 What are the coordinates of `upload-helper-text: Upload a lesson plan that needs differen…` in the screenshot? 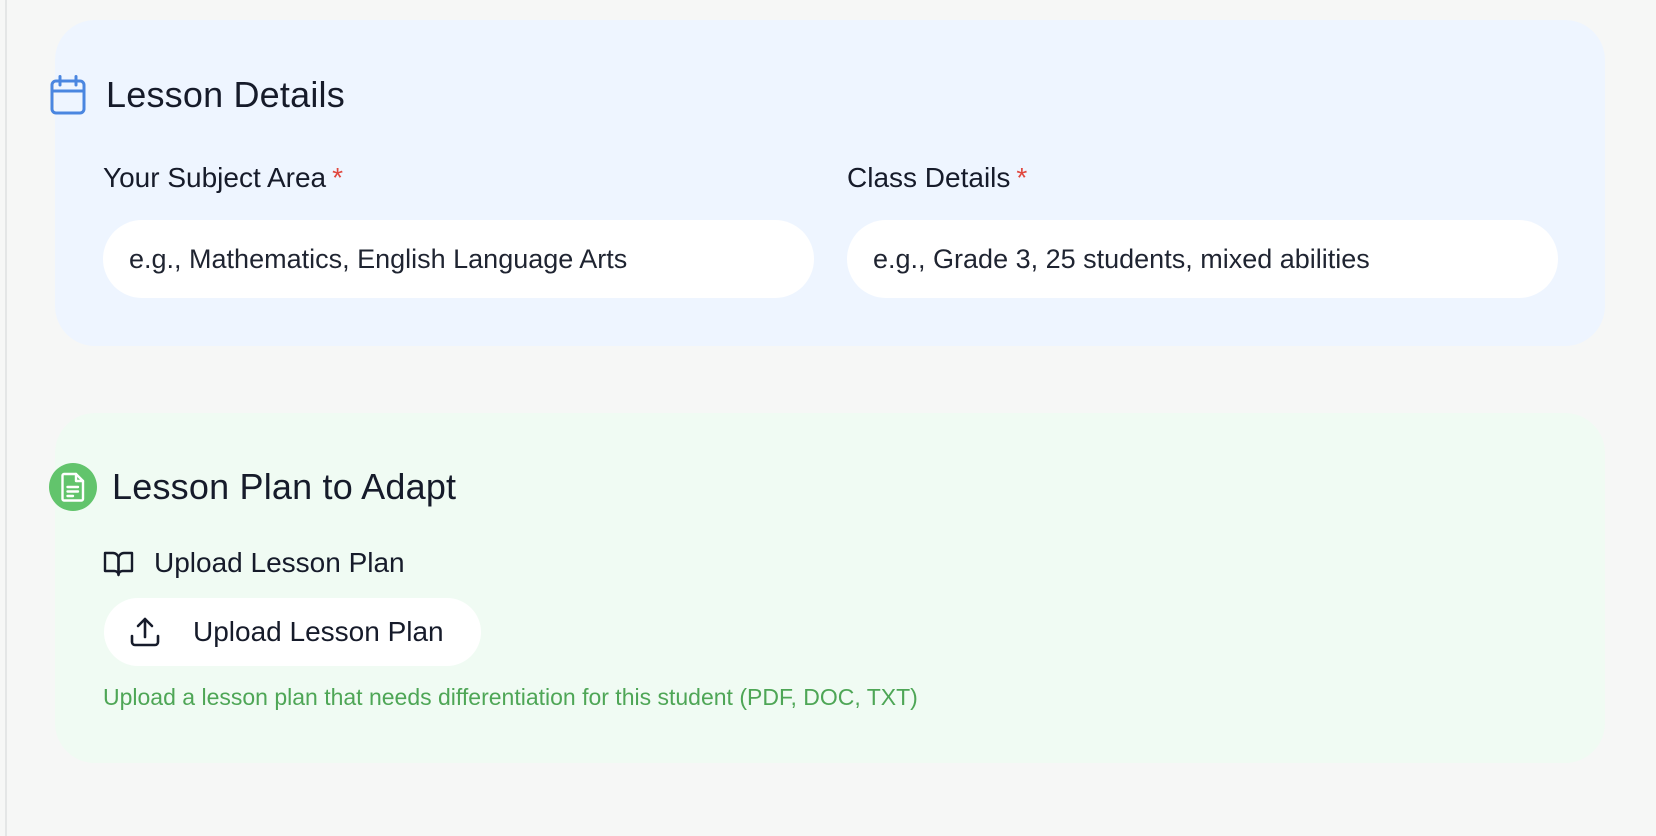 It's located at (510, 697).